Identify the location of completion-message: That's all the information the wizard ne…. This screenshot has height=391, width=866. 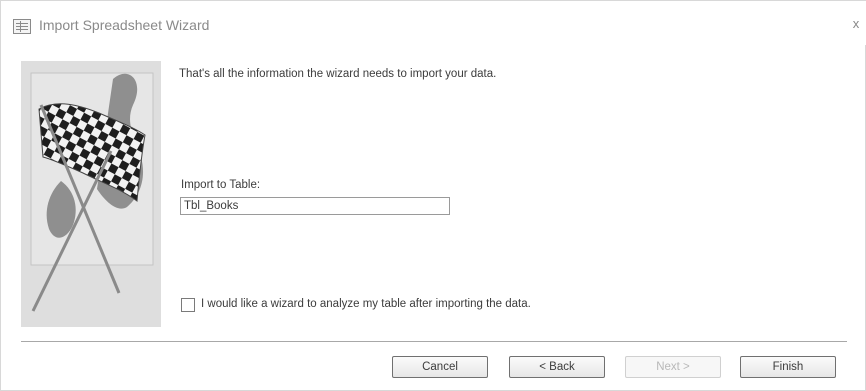
(338, 74).